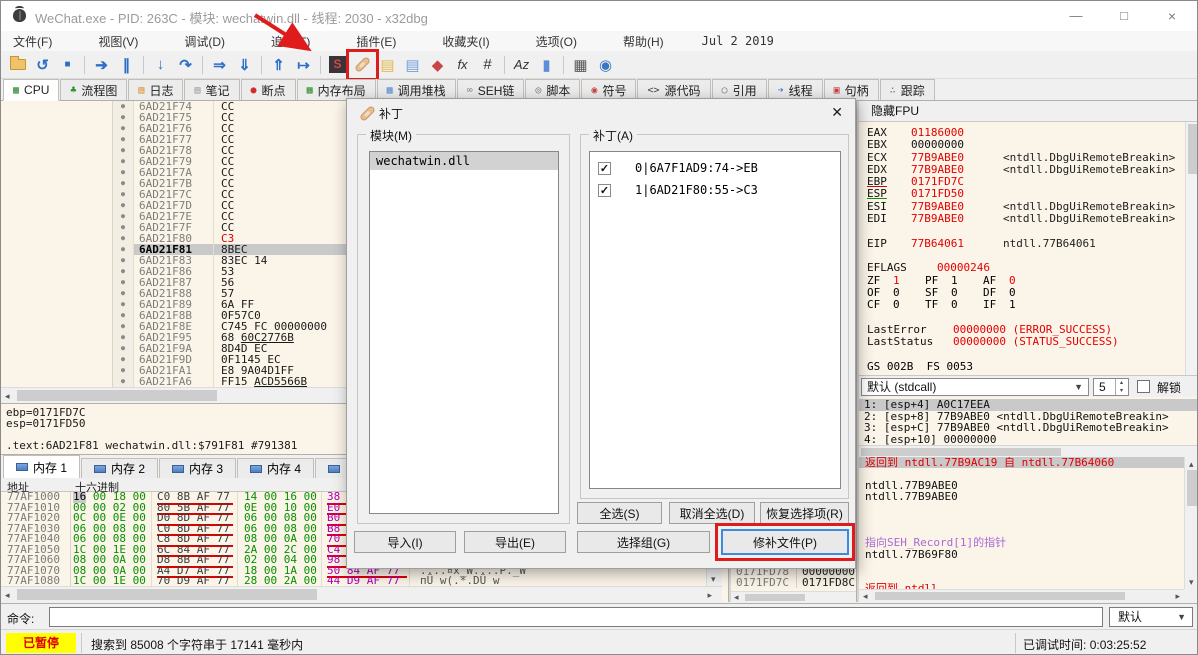 This screenshot has width=1198, height=655. What do you see at coordinates (609, 89) in the screenshot?
I see `tab-符号: ◉ 符号` at bounding box center [609, 89].